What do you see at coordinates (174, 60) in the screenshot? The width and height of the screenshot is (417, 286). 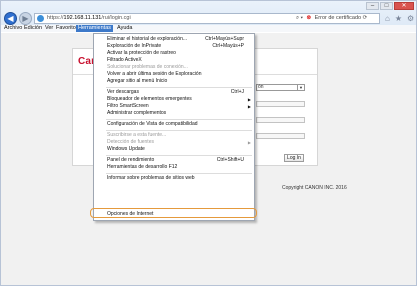 I see `menu-item-filtrado-activex: Filtrado ActiveX` at bounding box center [174, 60].